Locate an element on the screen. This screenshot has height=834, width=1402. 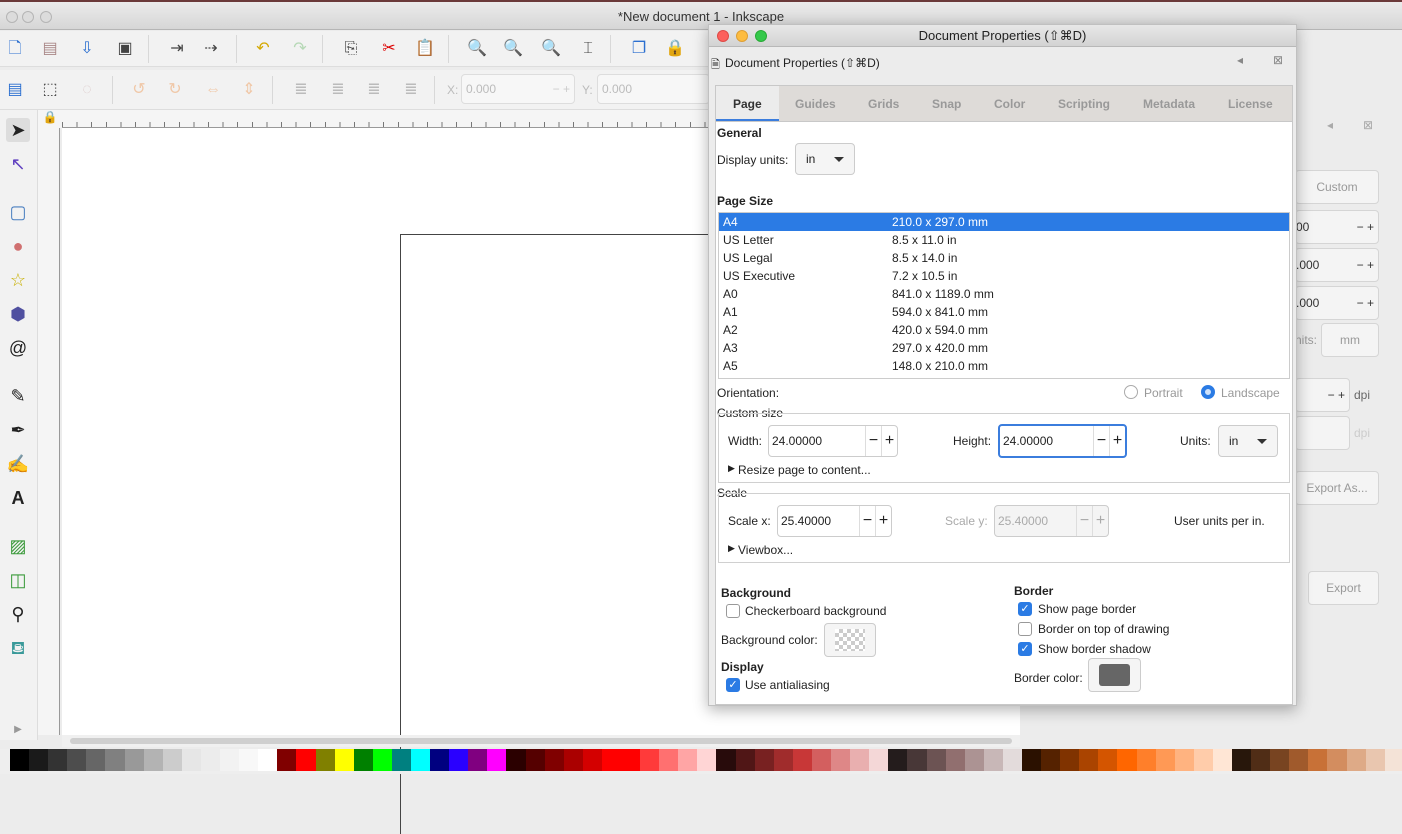
units-select: in is located at coordinates (1248, 441).